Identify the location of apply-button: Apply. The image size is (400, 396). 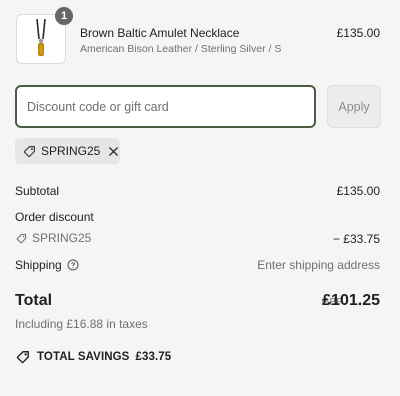
(354, 106).